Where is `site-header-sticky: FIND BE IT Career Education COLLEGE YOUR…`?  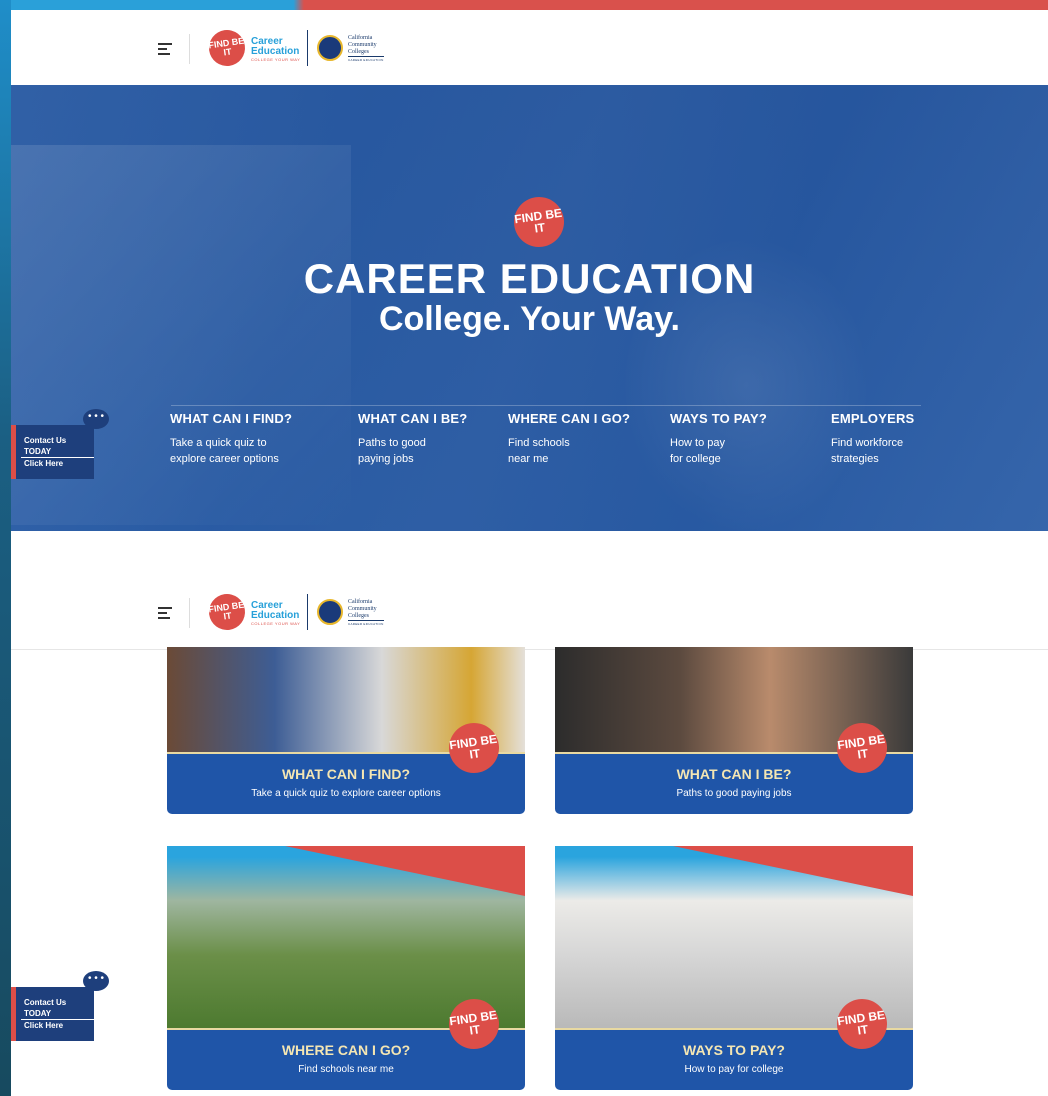
site-header-sticky: FIND BE IT Career Education COLLEGE YOUR… is located at coordinates (529, 612).